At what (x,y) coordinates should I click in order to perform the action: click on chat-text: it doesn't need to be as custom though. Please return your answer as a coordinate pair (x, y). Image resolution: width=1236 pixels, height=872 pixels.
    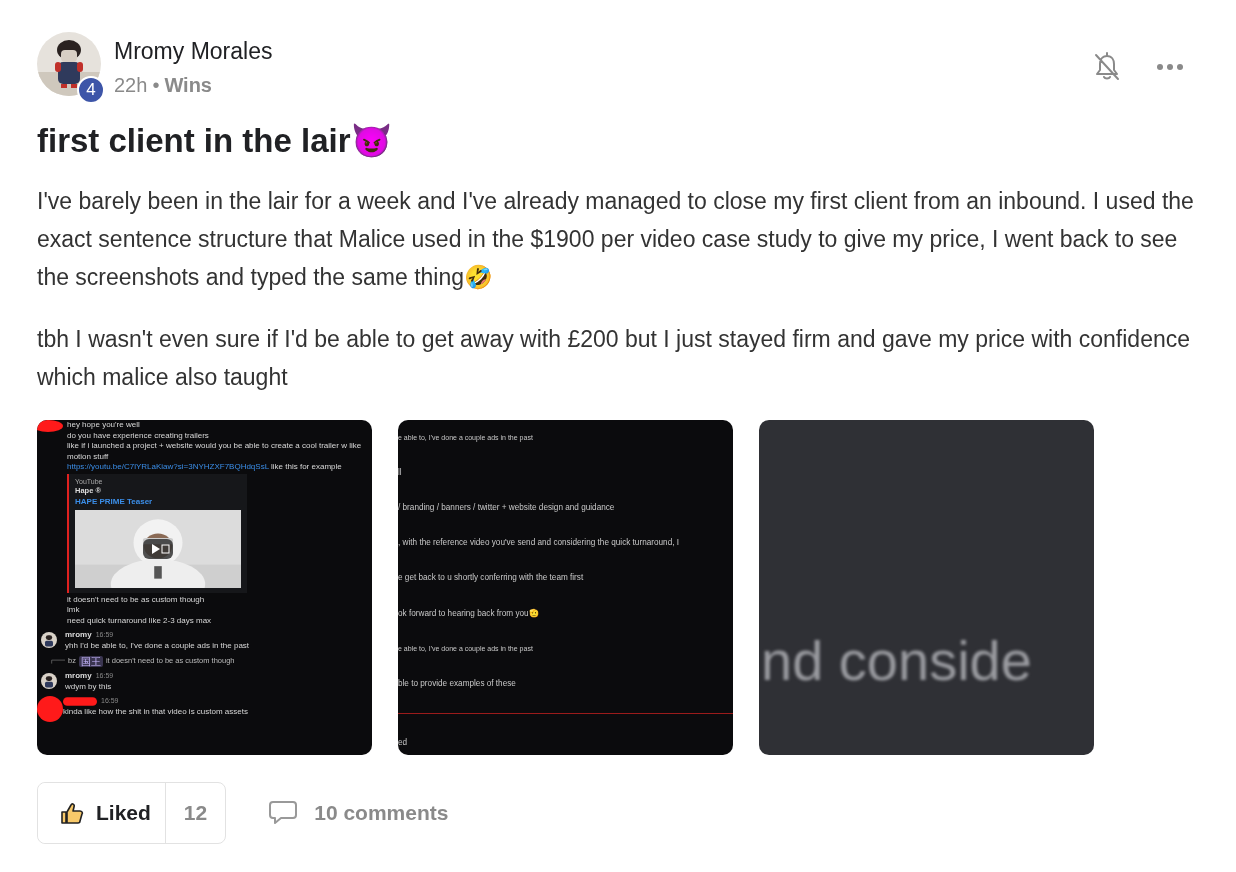
    Looking at the image, I should click on (136, 599).